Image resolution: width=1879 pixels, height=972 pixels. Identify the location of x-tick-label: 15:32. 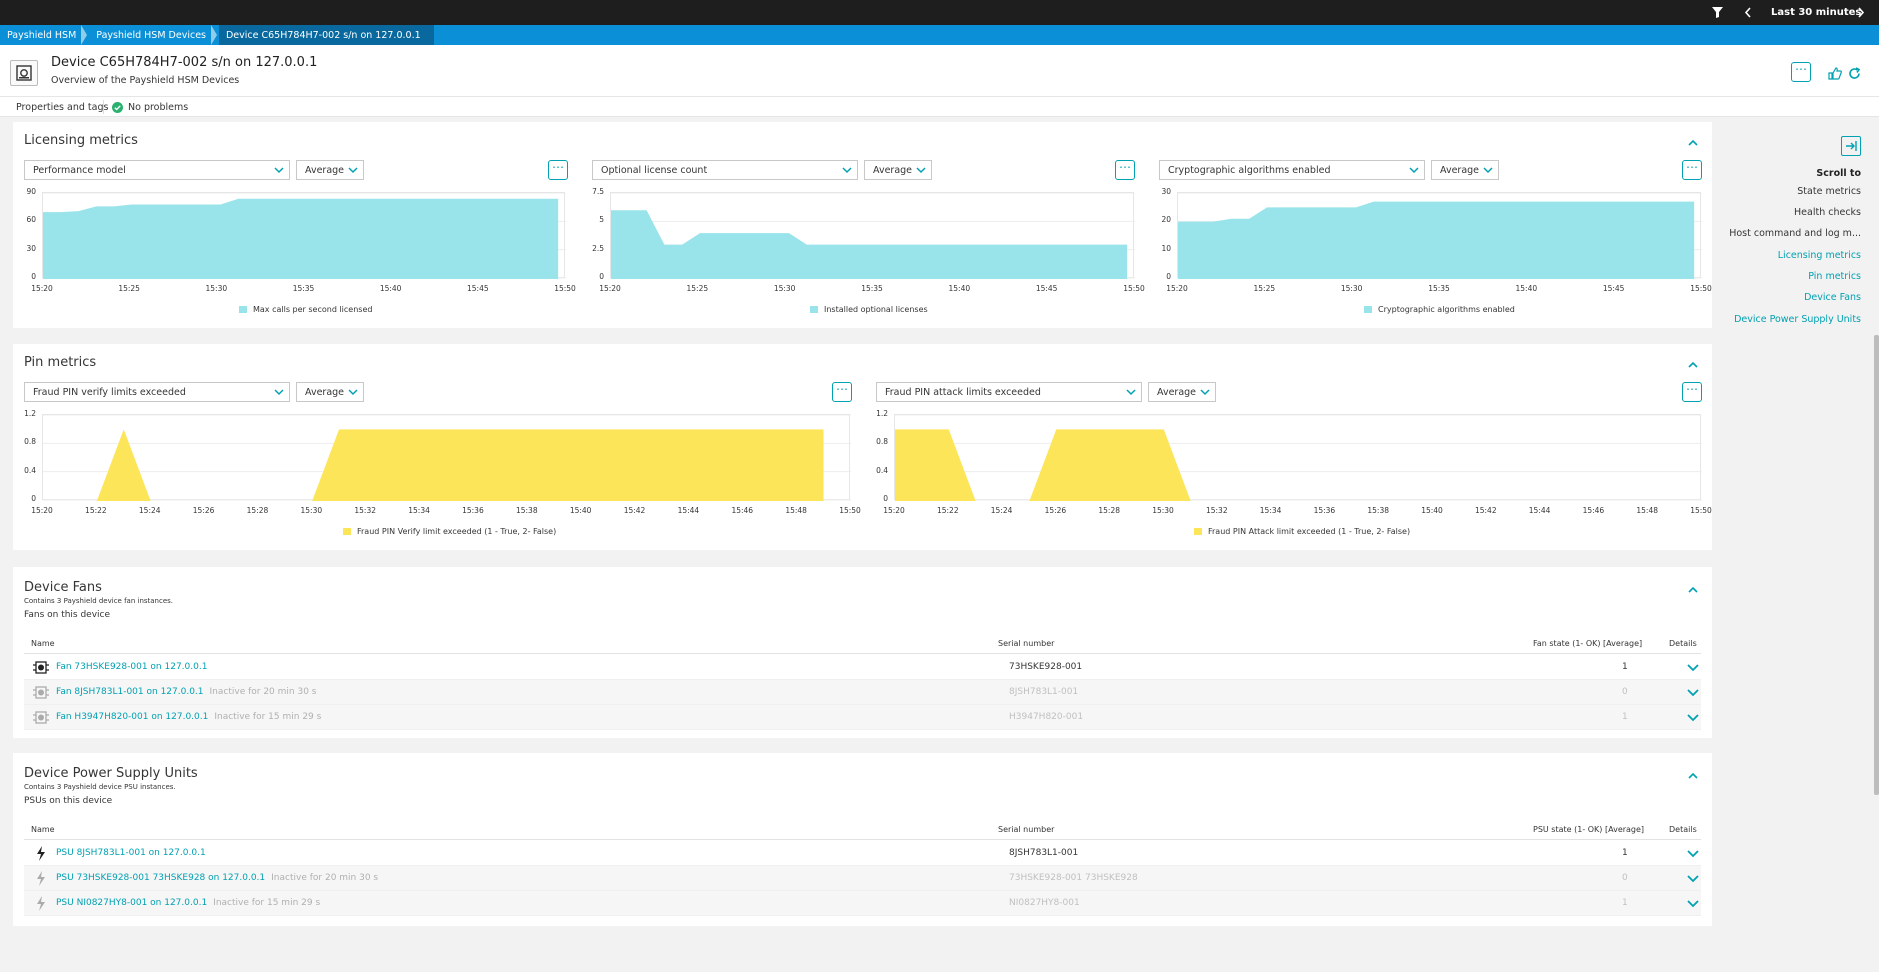
(1216, 510).